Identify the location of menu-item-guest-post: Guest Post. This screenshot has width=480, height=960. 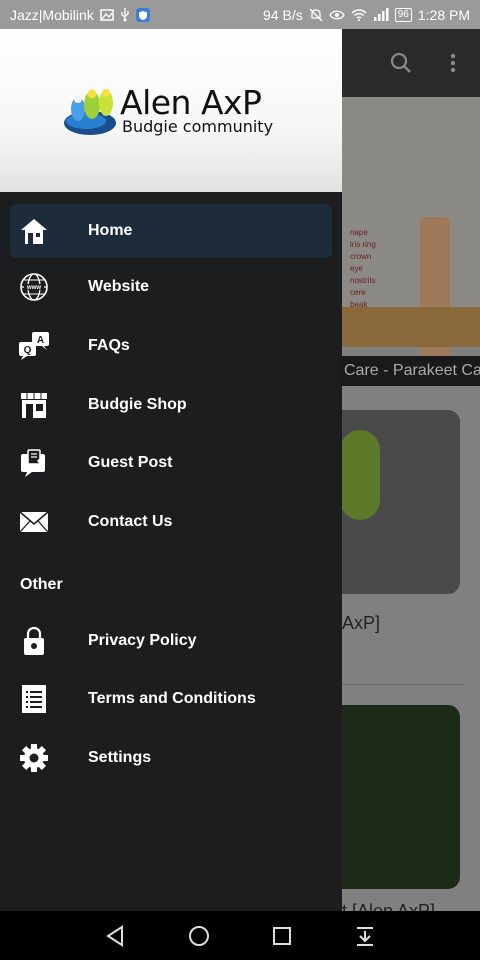
(171, 463).